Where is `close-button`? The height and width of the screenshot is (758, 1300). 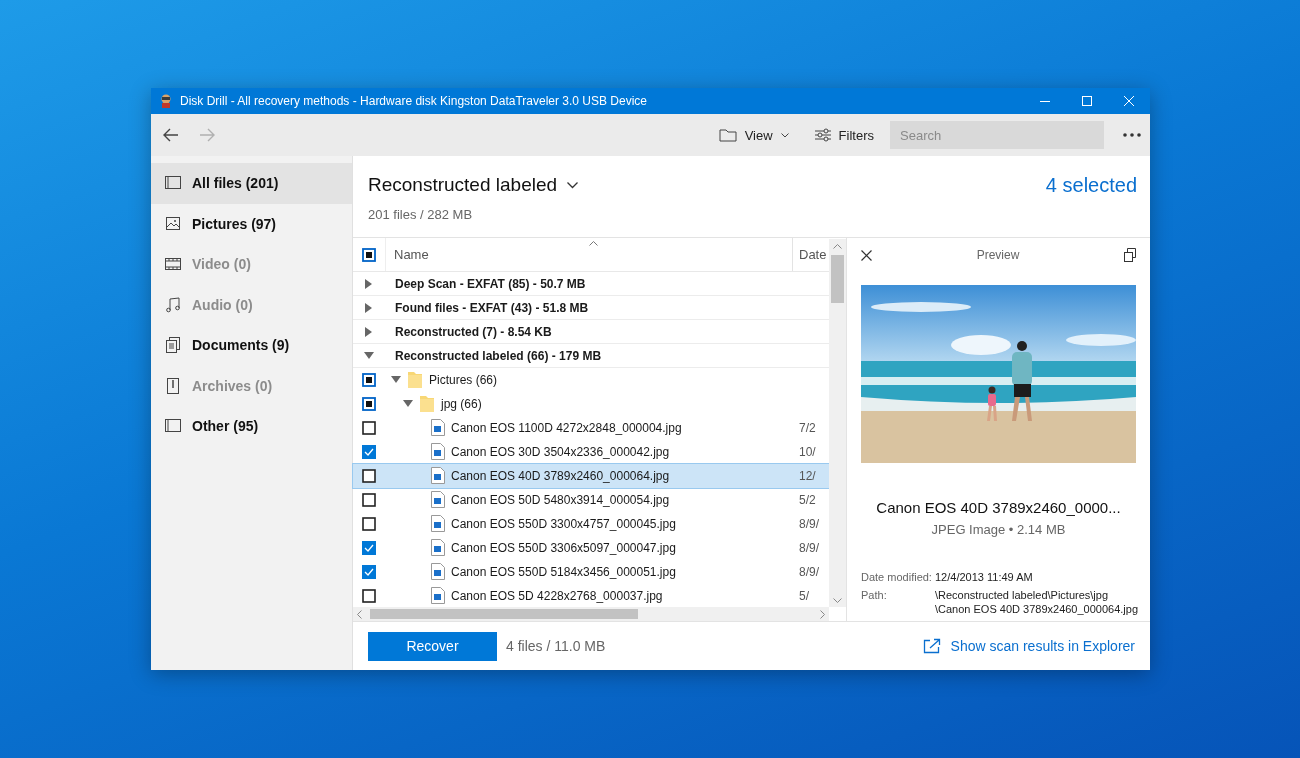 close-button is located at coordinates (866, 255).